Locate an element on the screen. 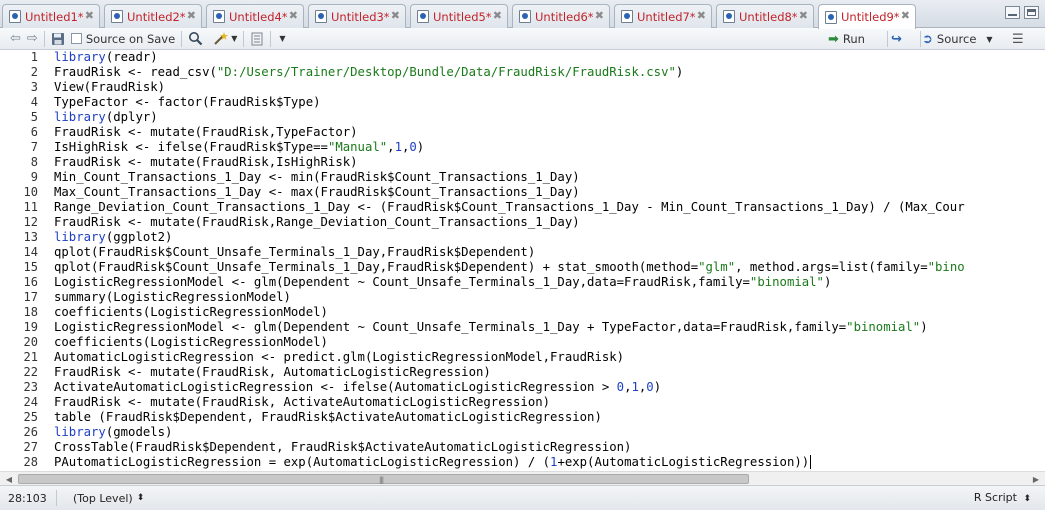 The width and height of the screenshot is (1045, 510). code-line: library(readr) is located at coordinates (106, 57).